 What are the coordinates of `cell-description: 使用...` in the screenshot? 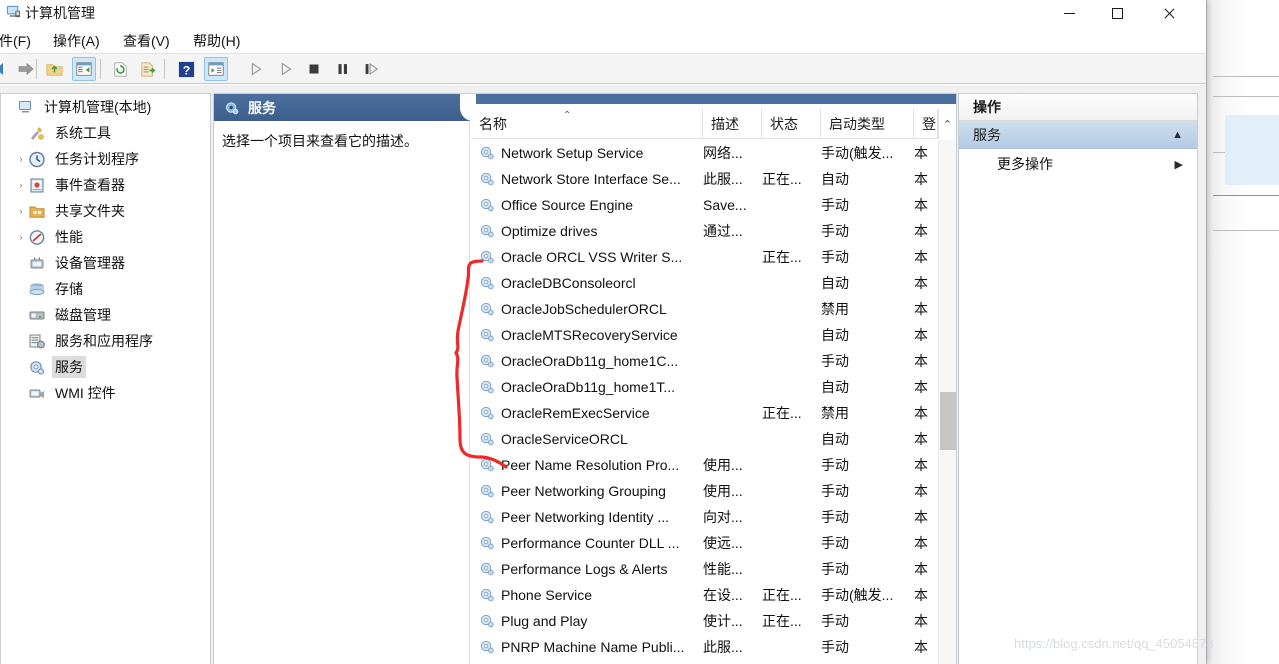 It's located at (723, 465).